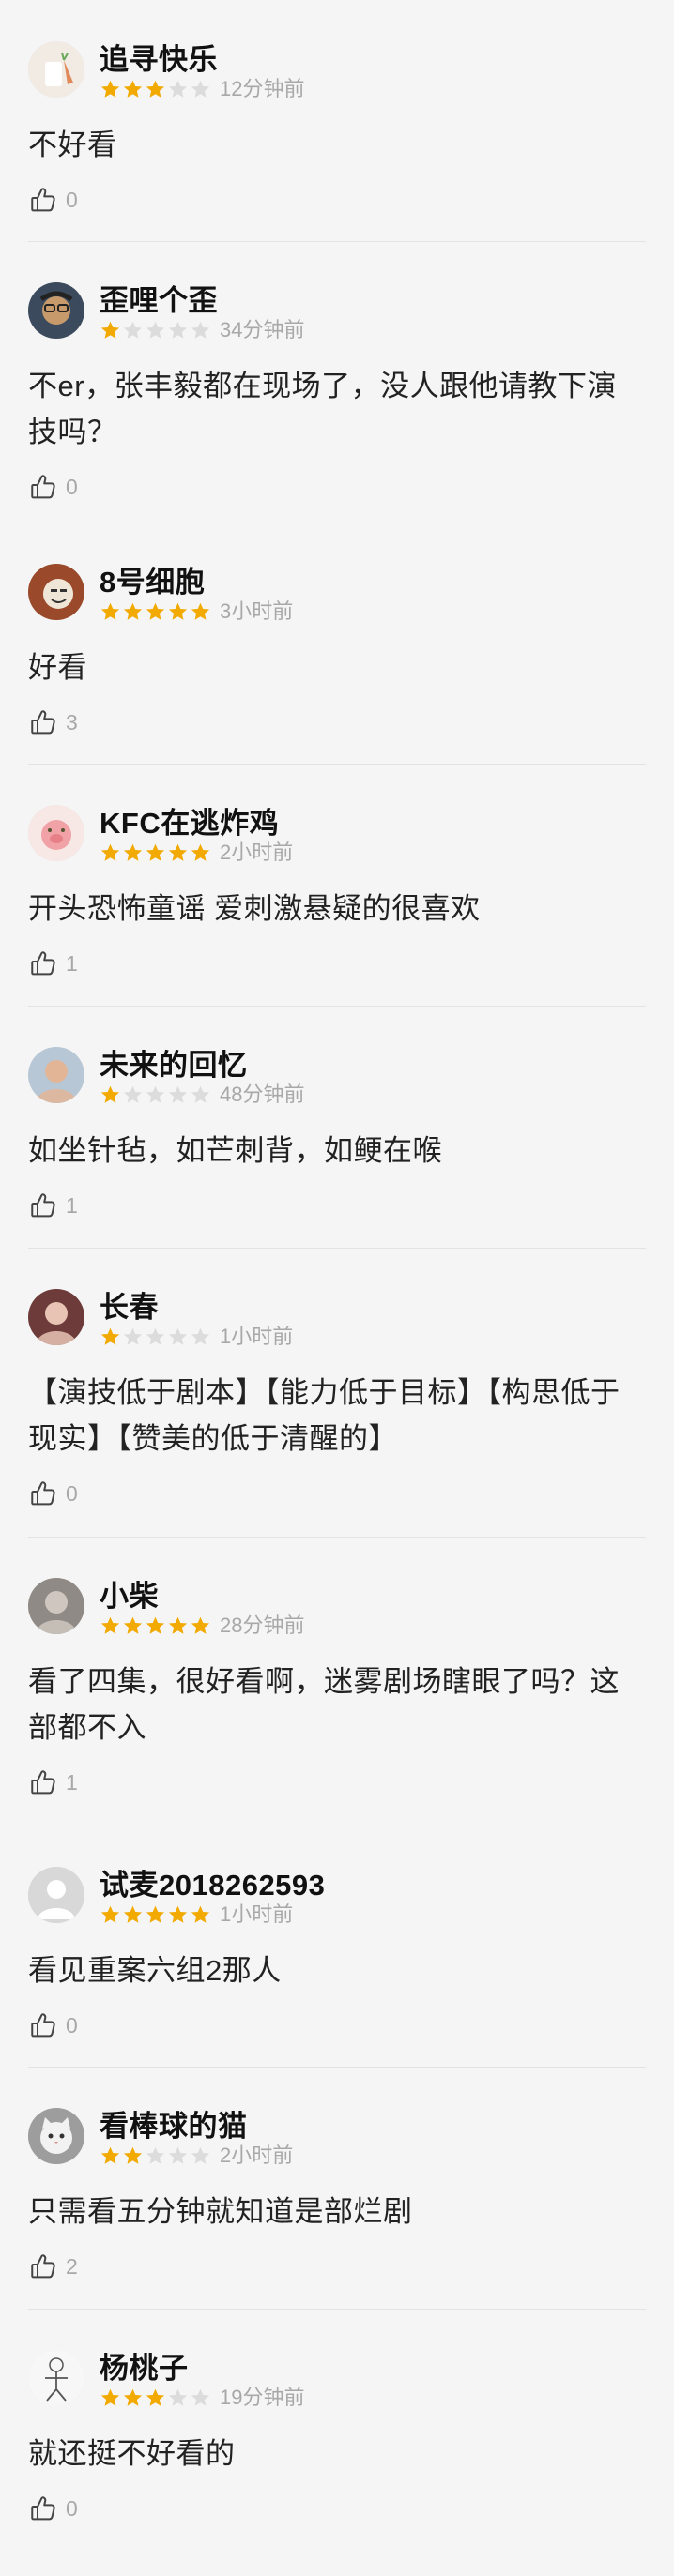 This screenshot has width=674, height=2576. What do you see at coordinates (132, 2453) in the screenshot?
I see `comment-text: 就还挺不好看的` at bounding box center [132, 2453].